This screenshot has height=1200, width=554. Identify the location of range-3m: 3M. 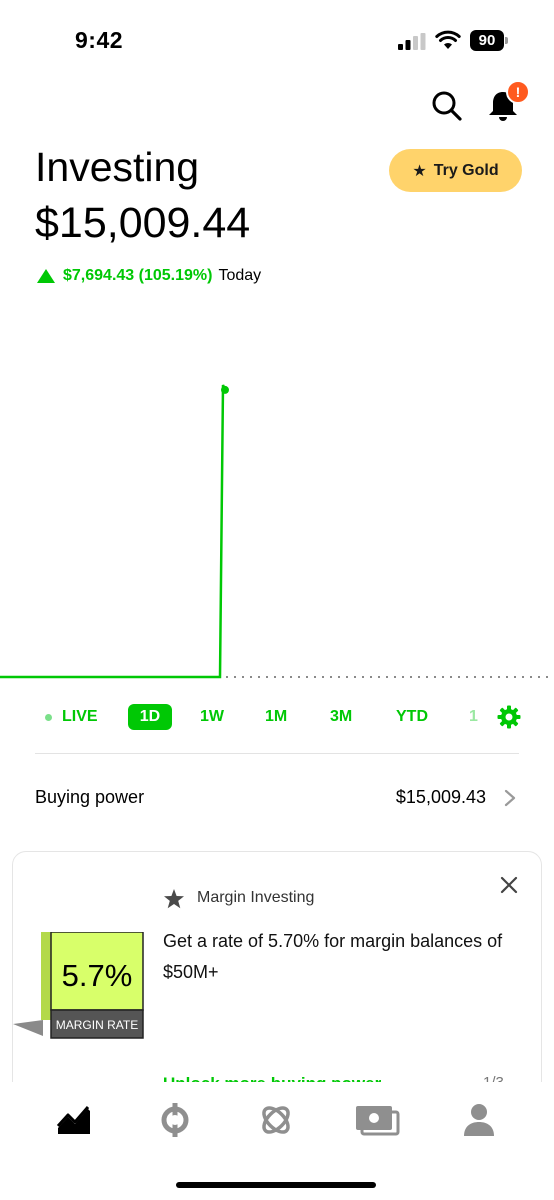
(341, 717).